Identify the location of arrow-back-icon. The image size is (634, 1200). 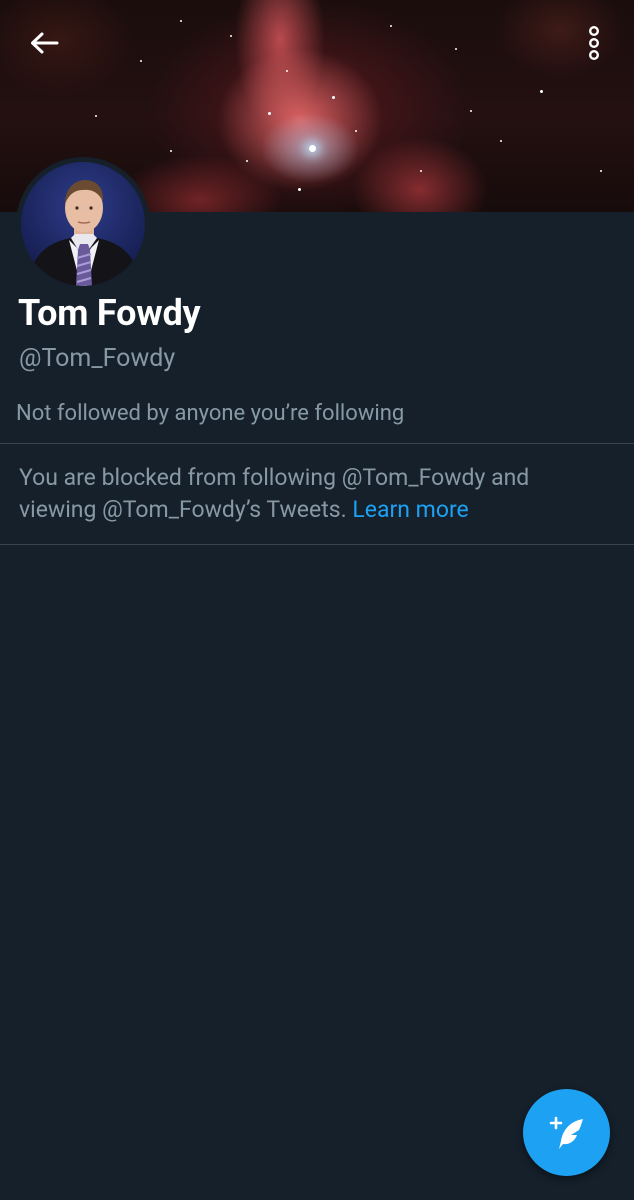
(45, 43).